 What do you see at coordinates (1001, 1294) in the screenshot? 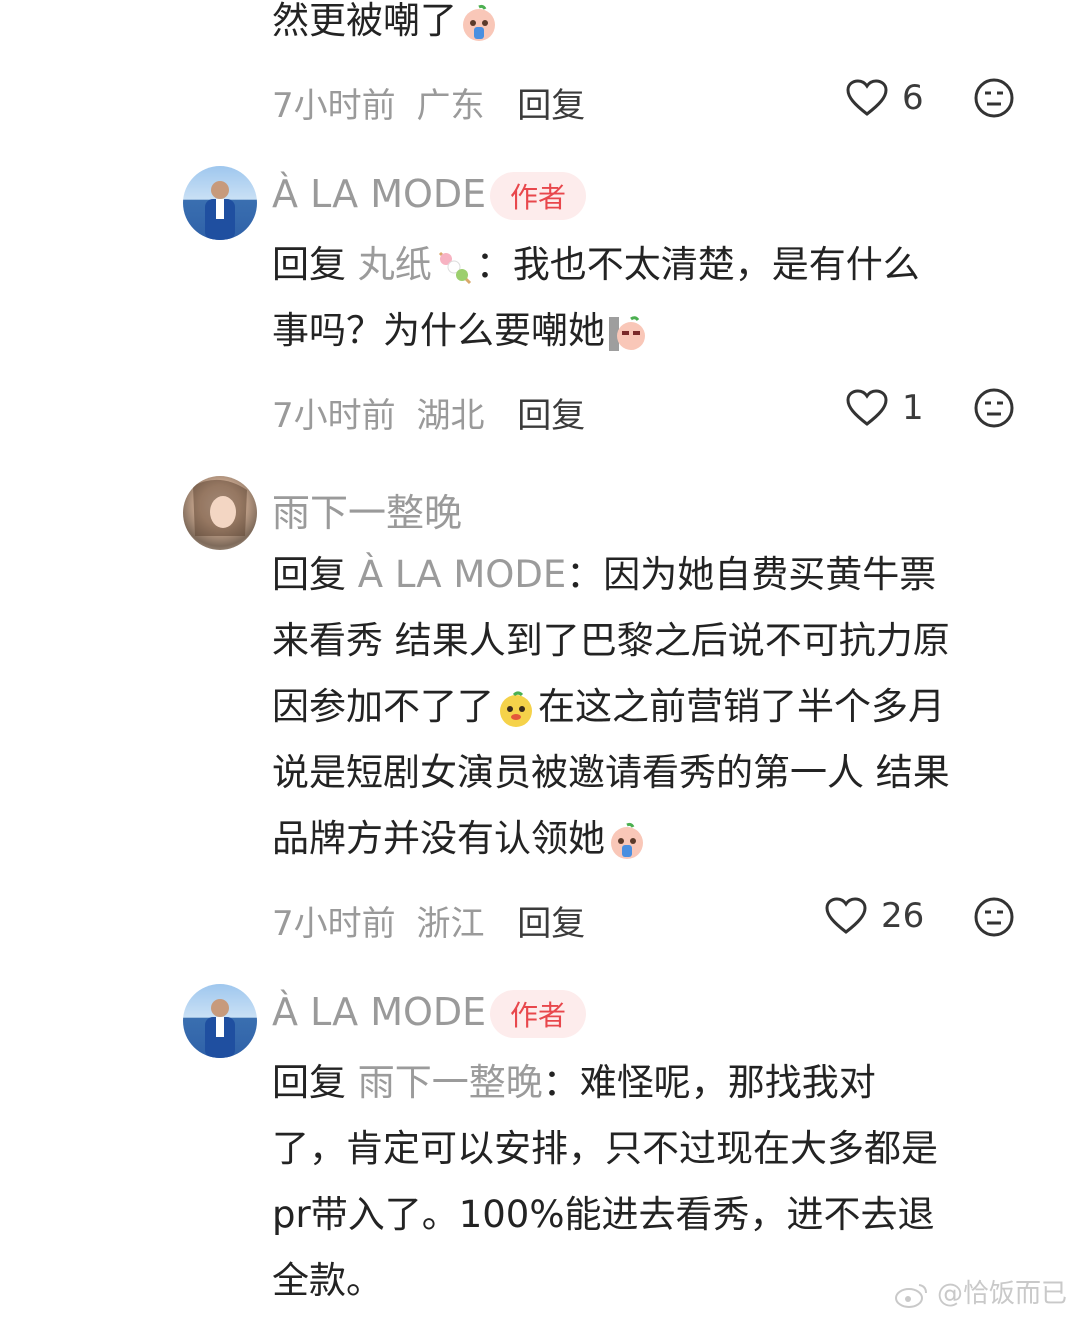
I see `watermark-text: @恰饭而已` at bounding box center [1001, 1294].